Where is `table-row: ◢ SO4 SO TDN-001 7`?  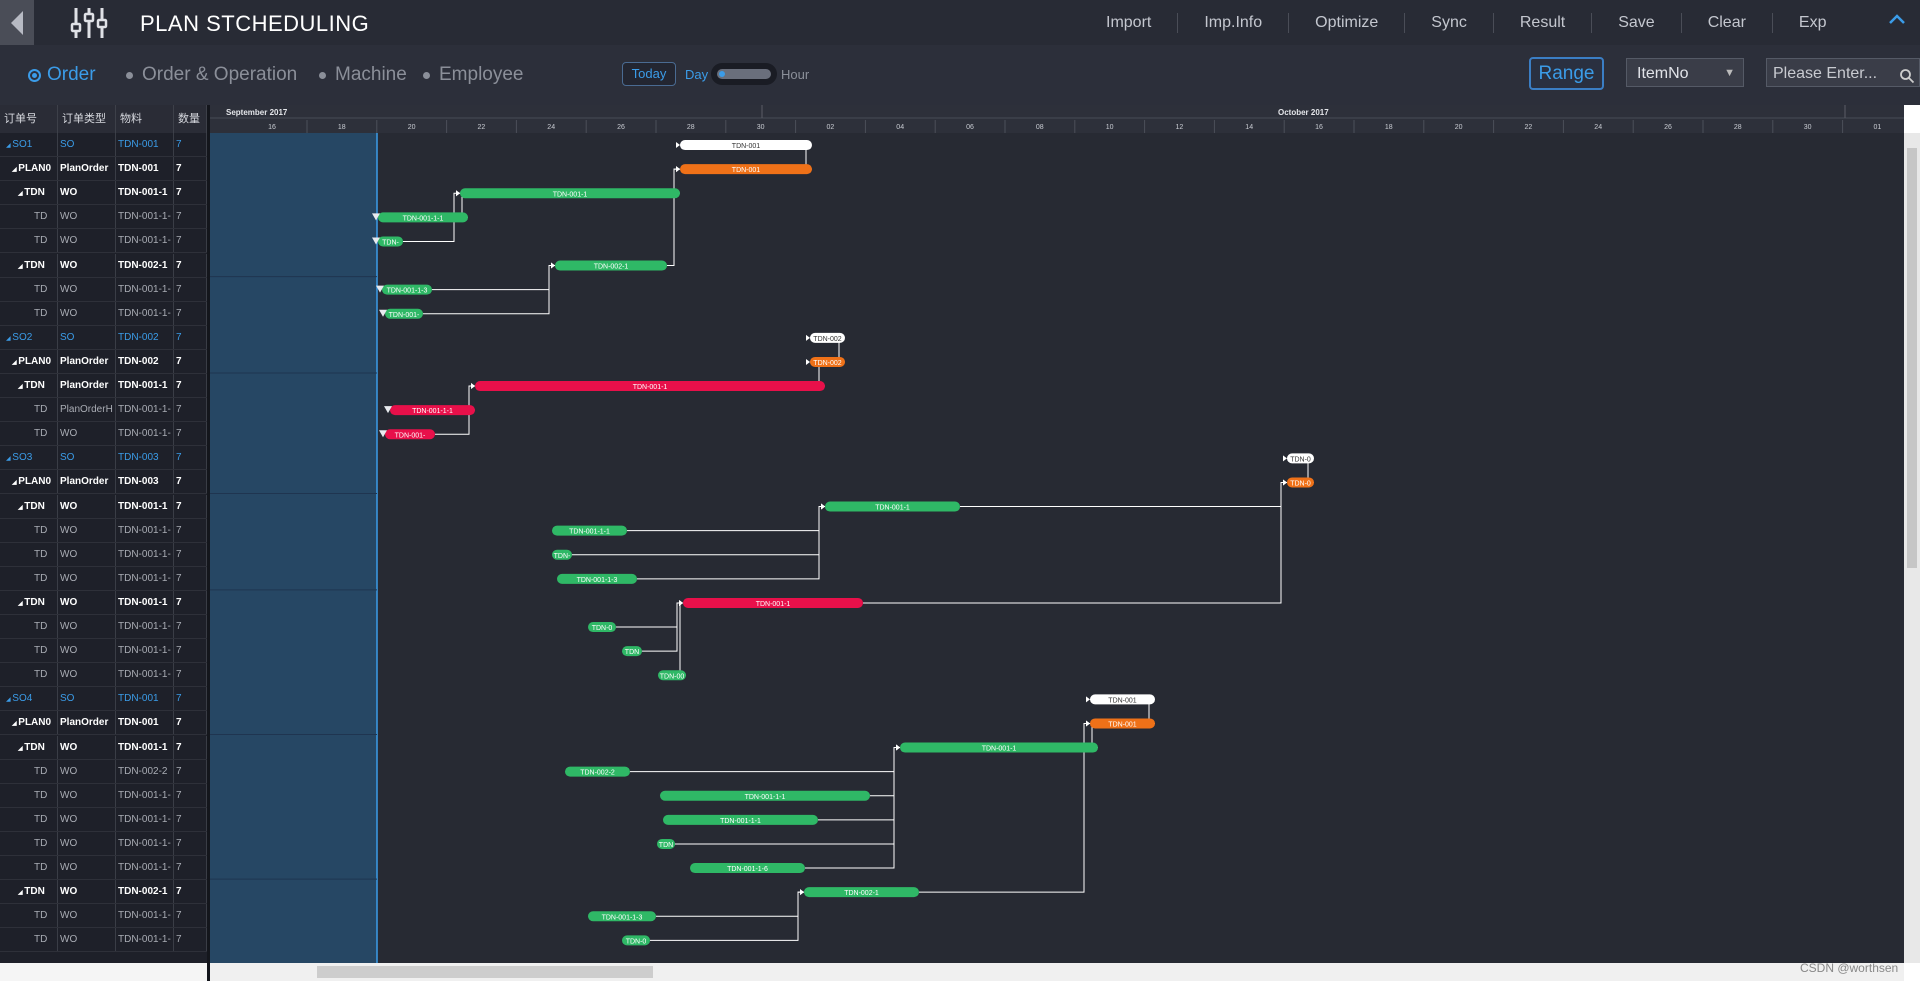
table-row: ◢ SO4 SO TDN-001 7 is located at coordinates (103, 699).